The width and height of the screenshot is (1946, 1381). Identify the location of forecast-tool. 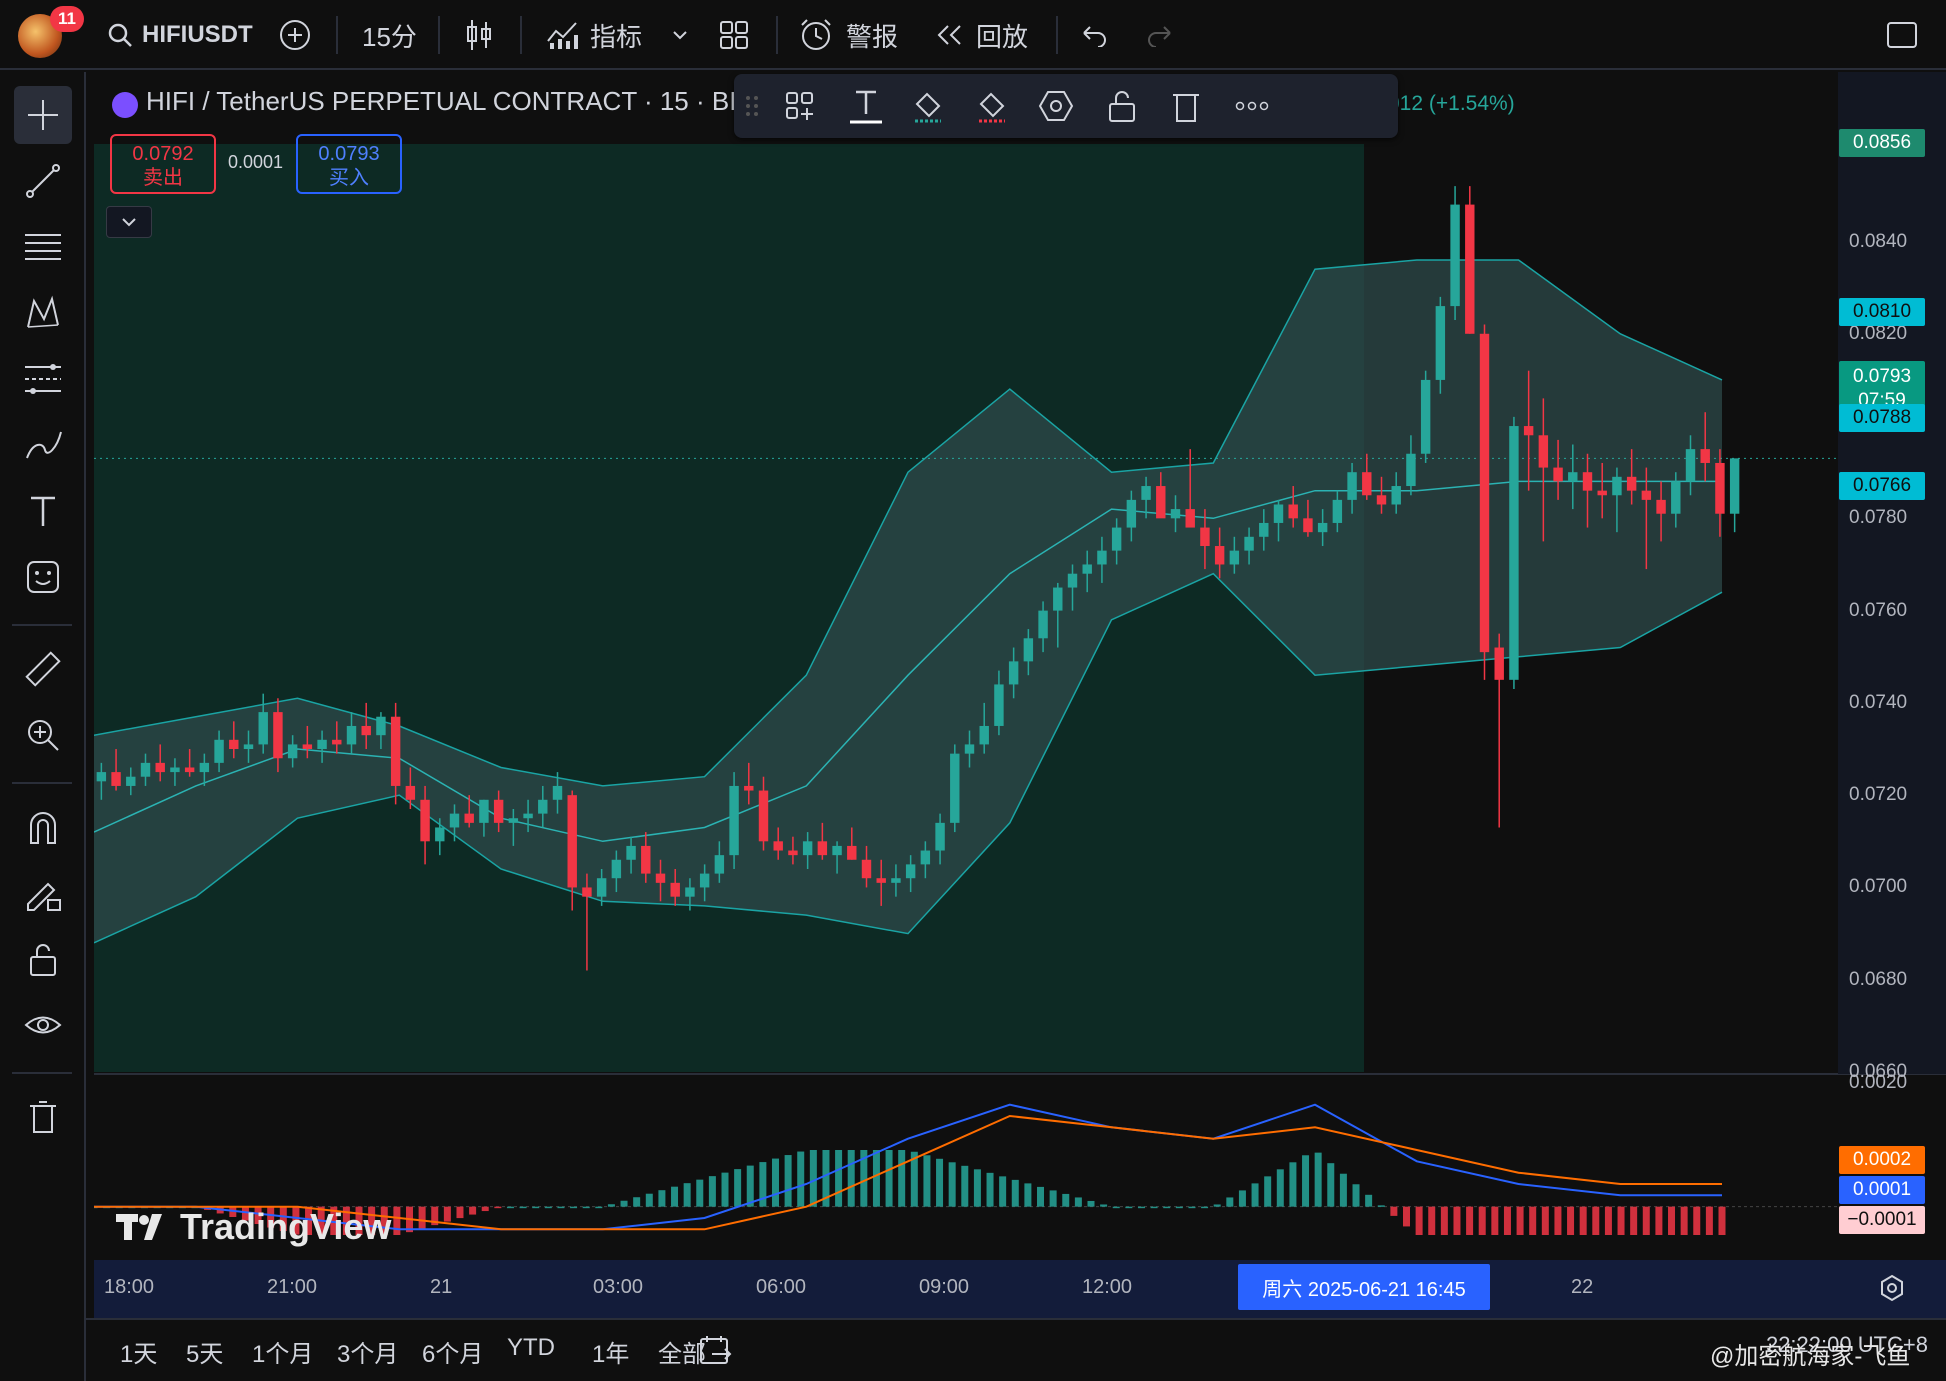
(43, 379).